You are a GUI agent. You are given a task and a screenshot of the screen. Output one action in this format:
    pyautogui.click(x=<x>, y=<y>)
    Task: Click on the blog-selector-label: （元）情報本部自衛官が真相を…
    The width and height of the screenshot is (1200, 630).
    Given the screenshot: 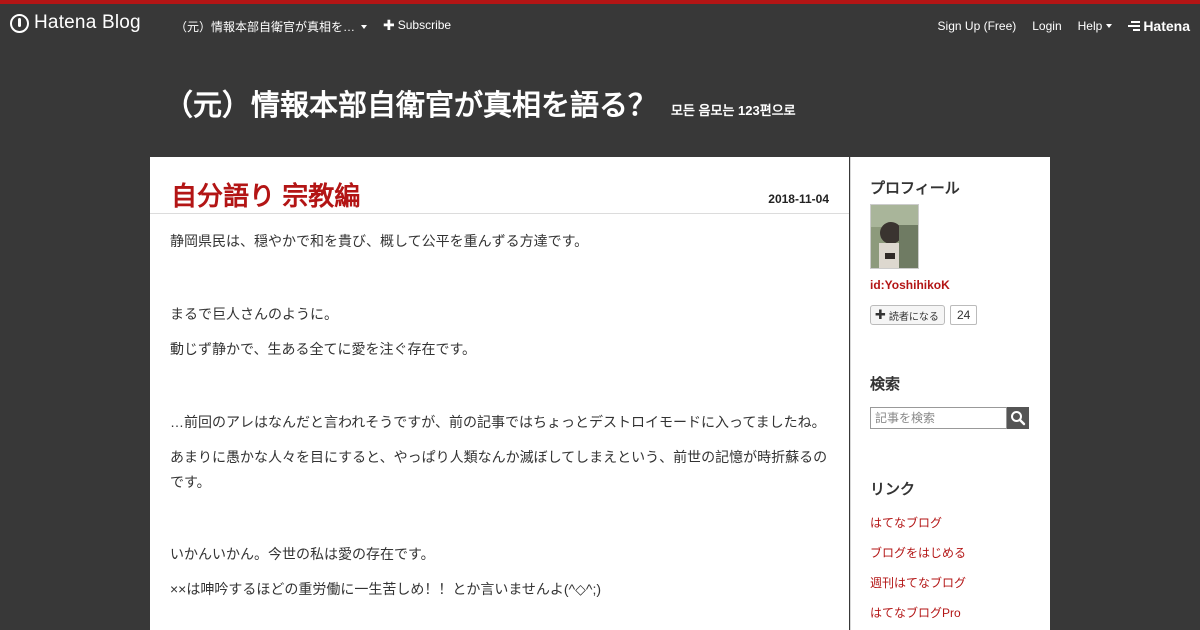 What is the action you would take?
    pyautogui.click(x=265, y=27)
    